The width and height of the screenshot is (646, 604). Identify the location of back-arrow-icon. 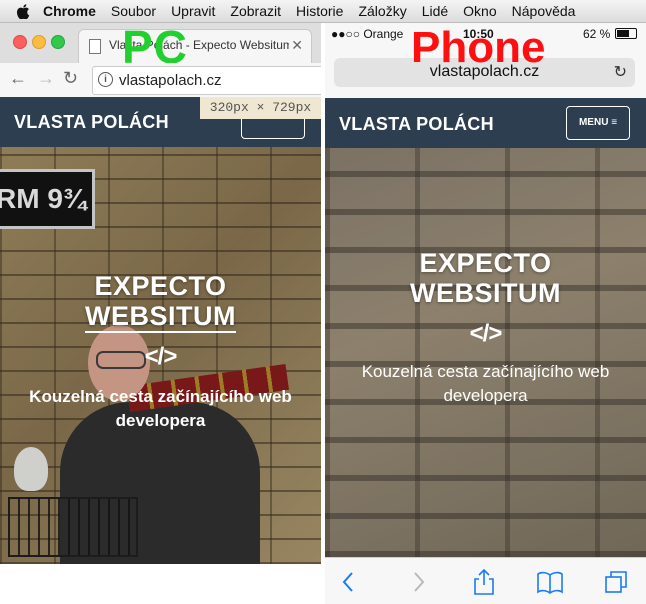
(349, 582).